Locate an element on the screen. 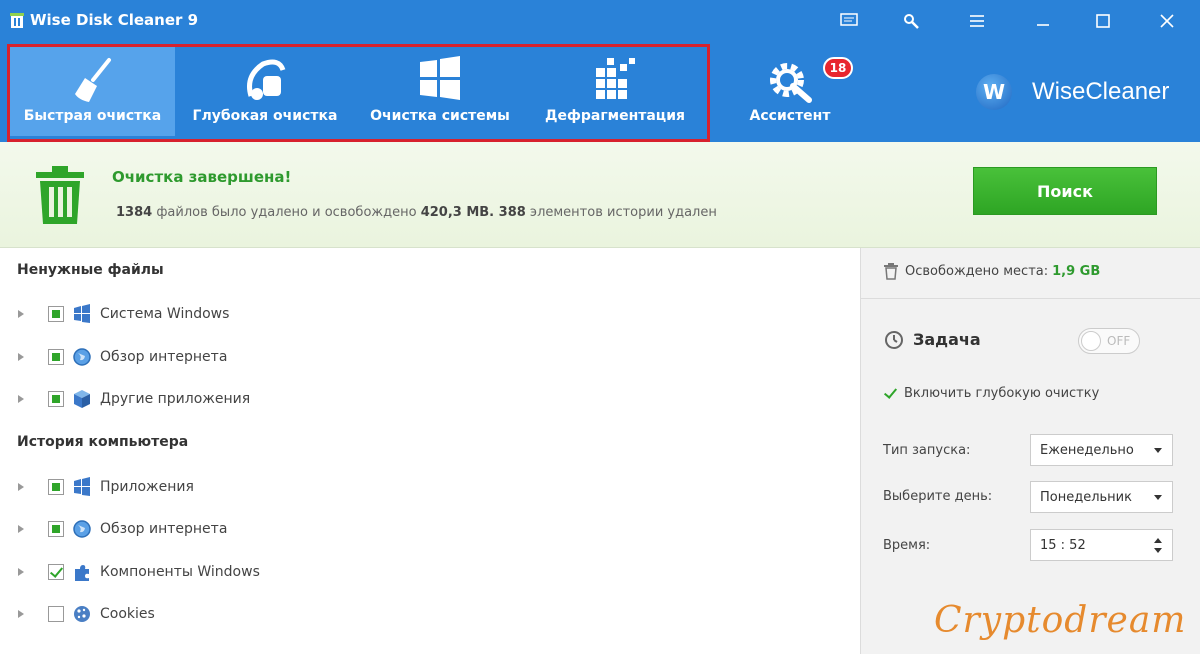 This screenshot has width=1200, height=654. files-count: 1384 is located at coordinates (134, 212).